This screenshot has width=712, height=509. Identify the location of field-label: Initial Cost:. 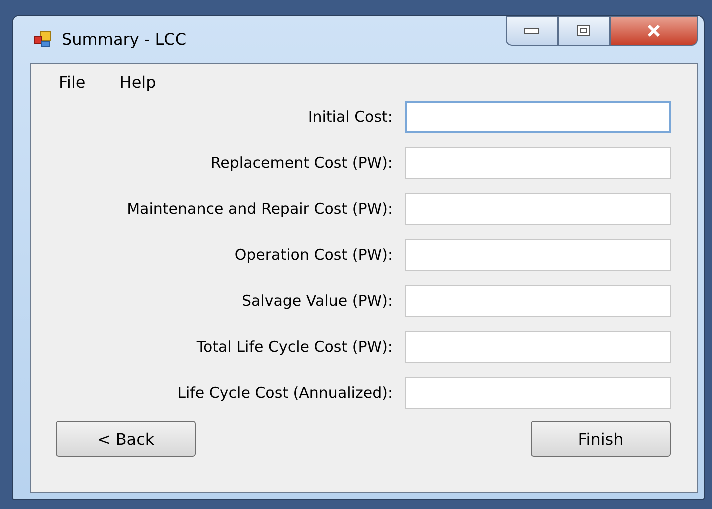
(350, 117).